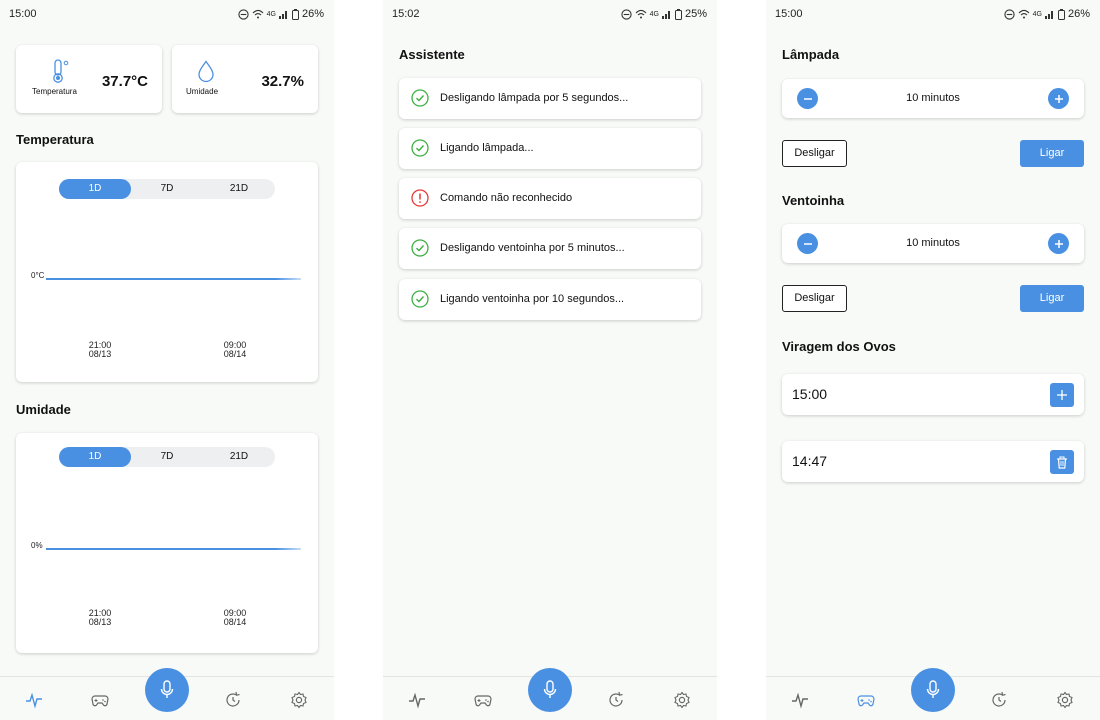 This screenshot has height=720, width=1100. I want to click on delete-time-button, so click(1062, 462).